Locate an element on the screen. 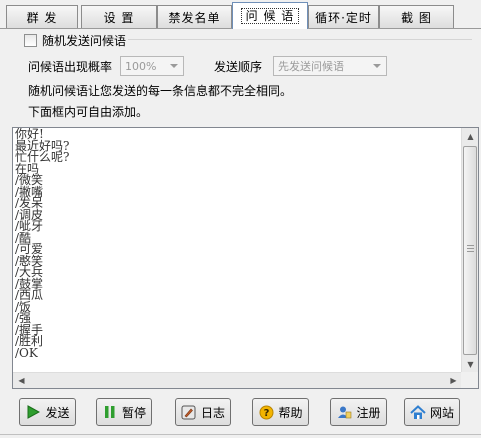 Image resolution: width=481 pixels, height=438 pixels. scroll-left-icon: ◀ is located at coordinates (21, 380).